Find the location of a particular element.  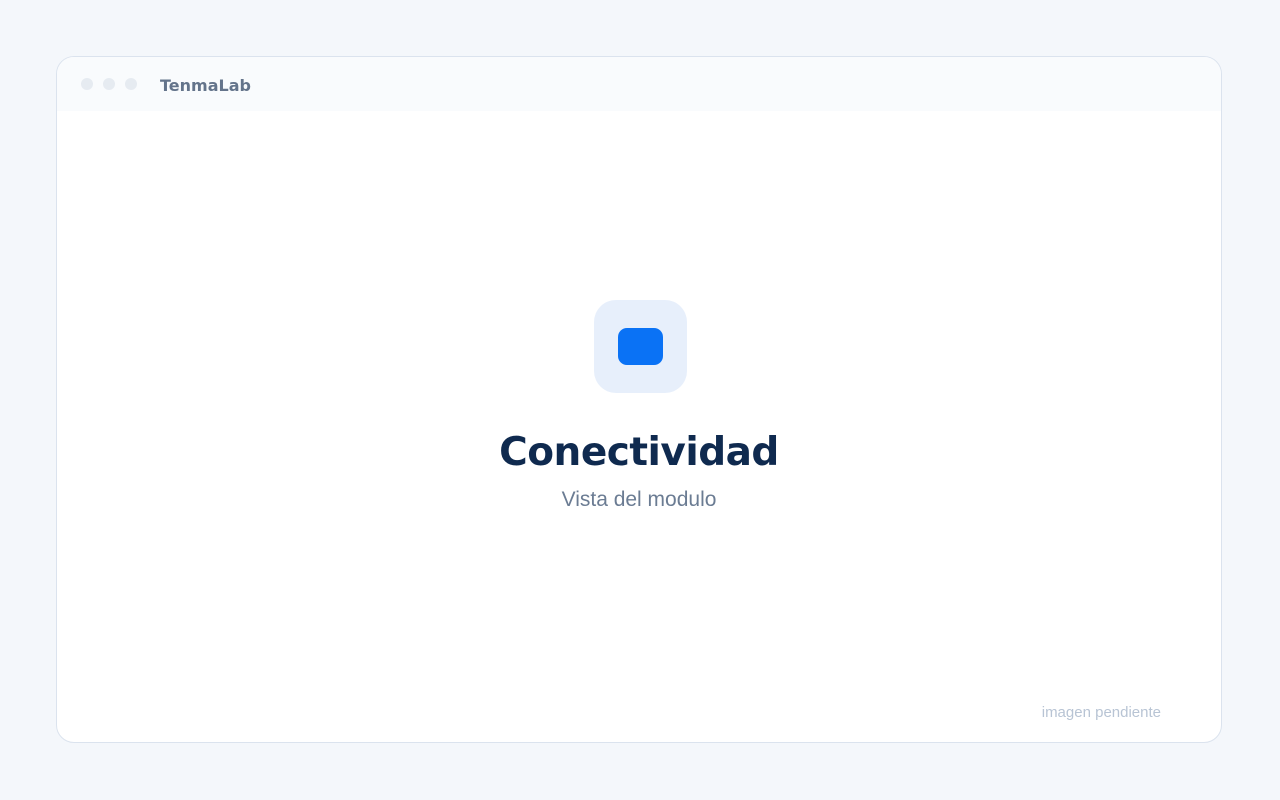

window-close-dot is located at coordinates (87, 84).